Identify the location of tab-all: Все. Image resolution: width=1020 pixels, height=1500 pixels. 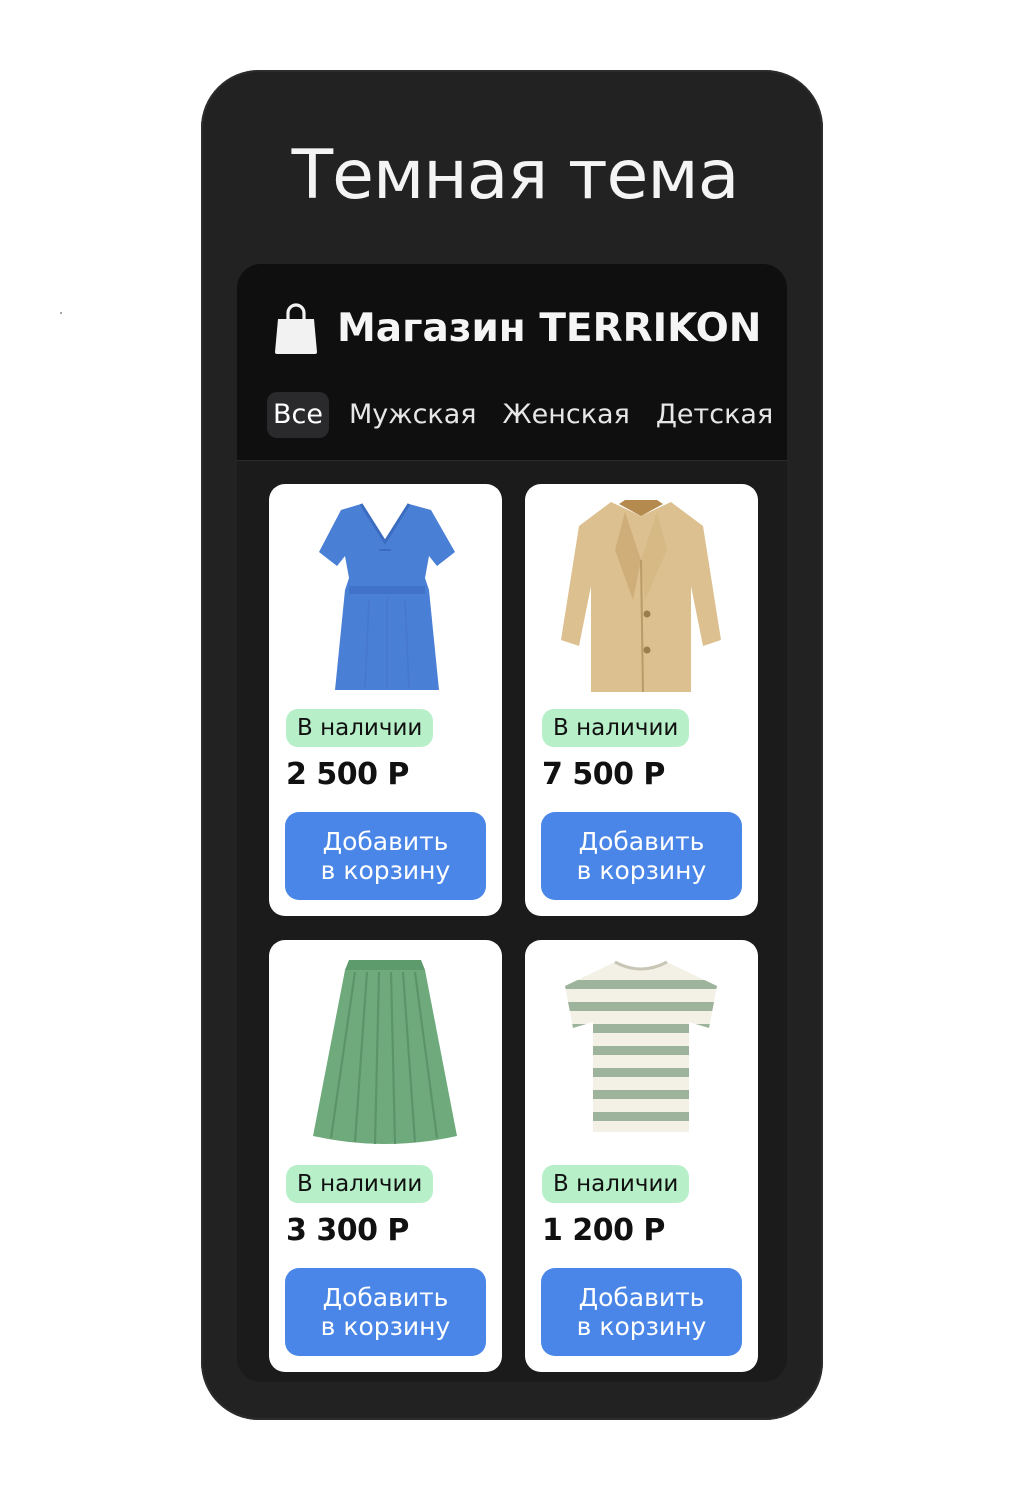
(298, 415).